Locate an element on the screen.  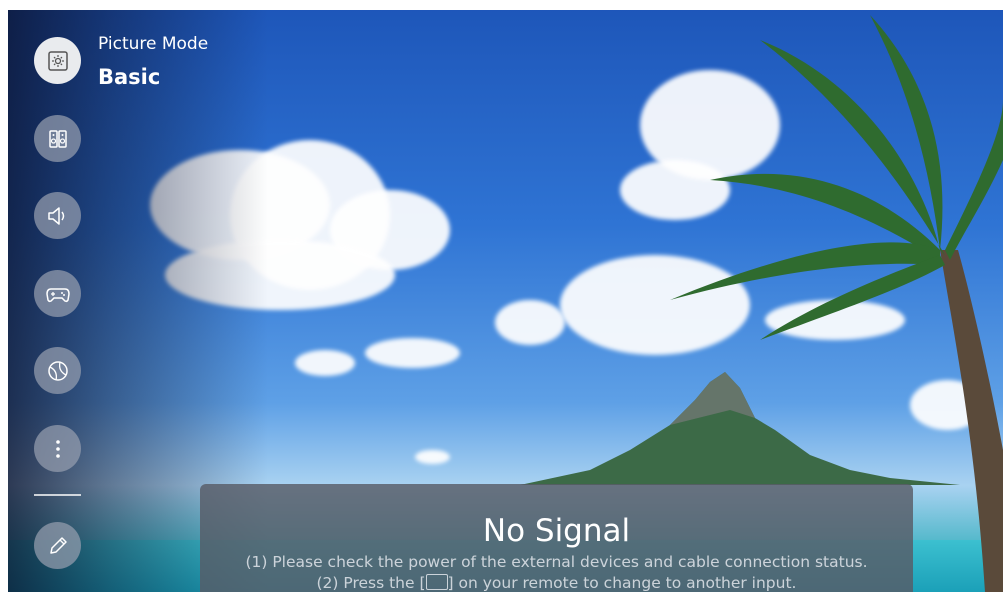
input-icon is located at coordinates (436, 582).